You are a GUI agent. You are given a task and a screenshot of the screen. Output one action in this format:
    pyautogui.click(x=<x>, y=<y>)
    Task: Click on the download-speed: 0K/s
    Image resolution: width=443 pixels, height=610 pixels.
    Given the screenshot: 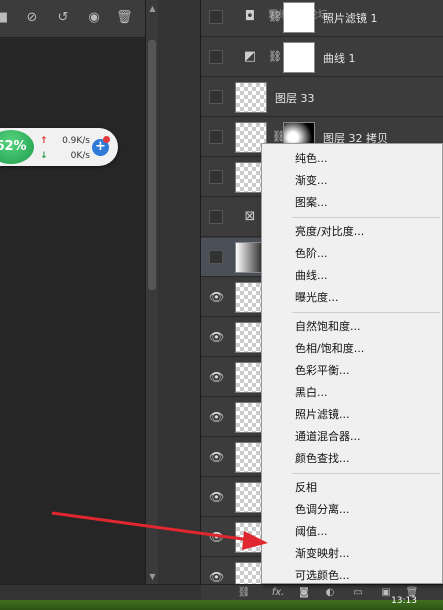 What is the action you would take?
    pyautogui.click(x=80, y=156)
    